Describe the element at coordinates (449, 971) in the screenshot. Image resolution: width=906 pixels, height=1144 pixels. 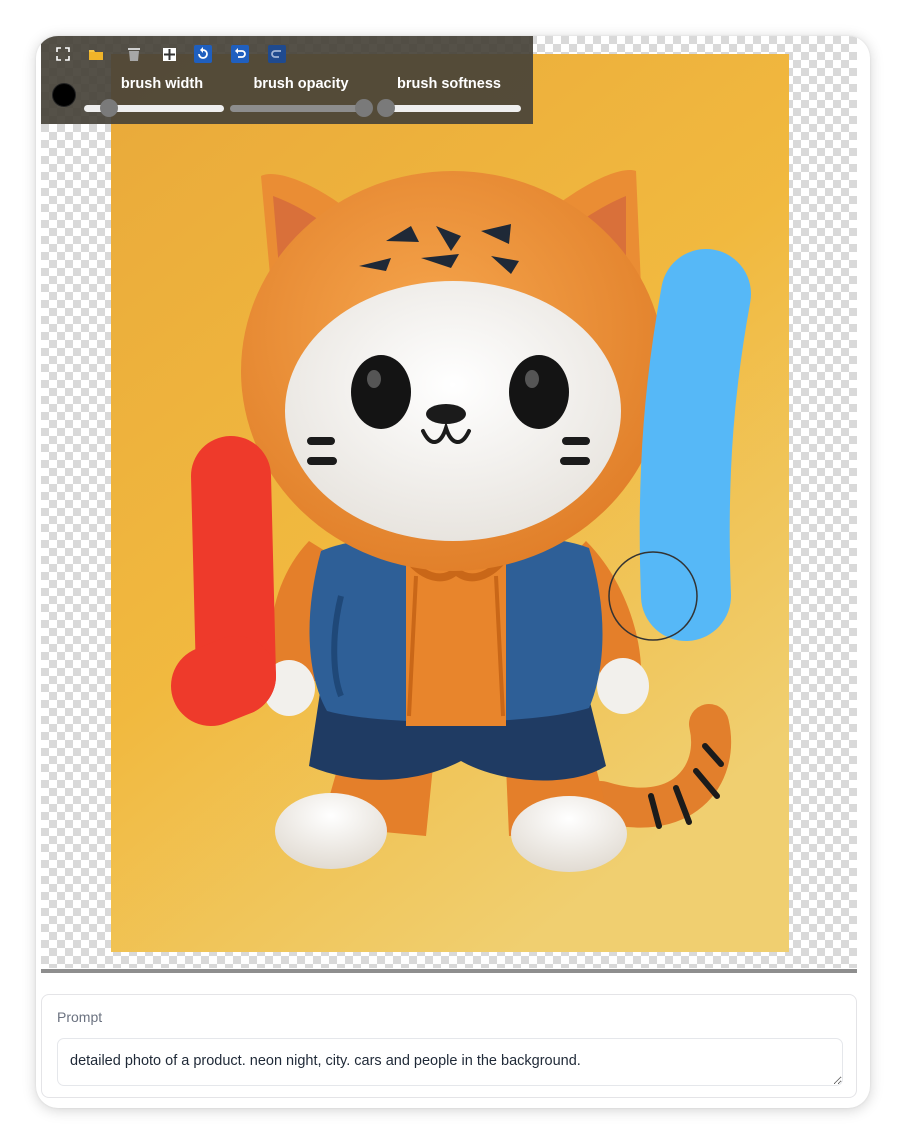
I see `canvas-divider` at that location.